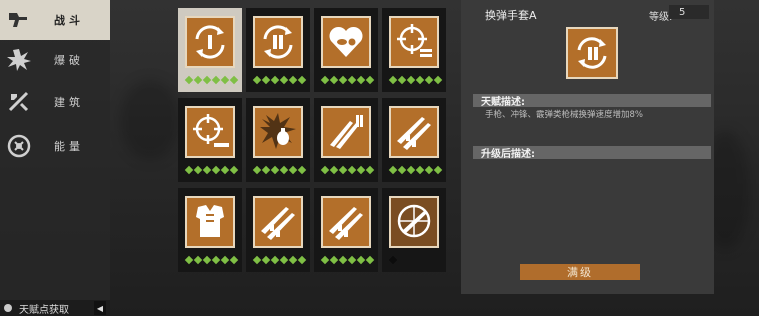 Image resolution: width=759 pixels, height=316 pixels. What do you see at coordinates (580, 272) in the screenshot?
I see `max-level-button: 满级` at bounding box center [580, 272].